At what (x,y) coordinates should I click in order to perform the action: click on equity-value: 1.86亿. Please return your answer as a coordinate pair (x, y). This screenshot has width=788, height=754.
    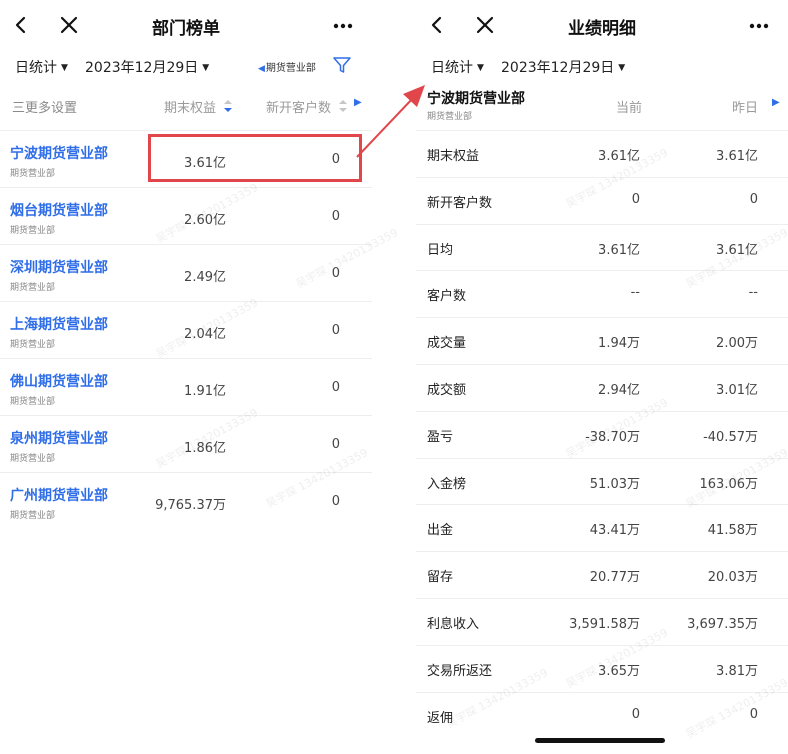
    Looking at the image, I should click on (205, 448).